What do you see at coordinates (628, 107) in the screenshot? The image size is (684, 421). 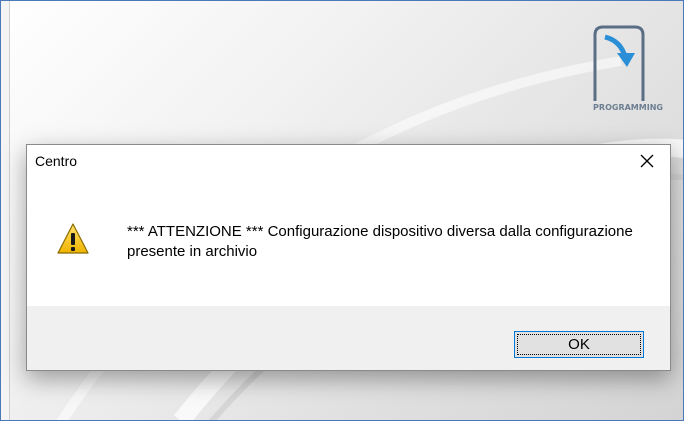 I see `programming-logo-label: PROGRAMMING` at bounding box center [628, 107].